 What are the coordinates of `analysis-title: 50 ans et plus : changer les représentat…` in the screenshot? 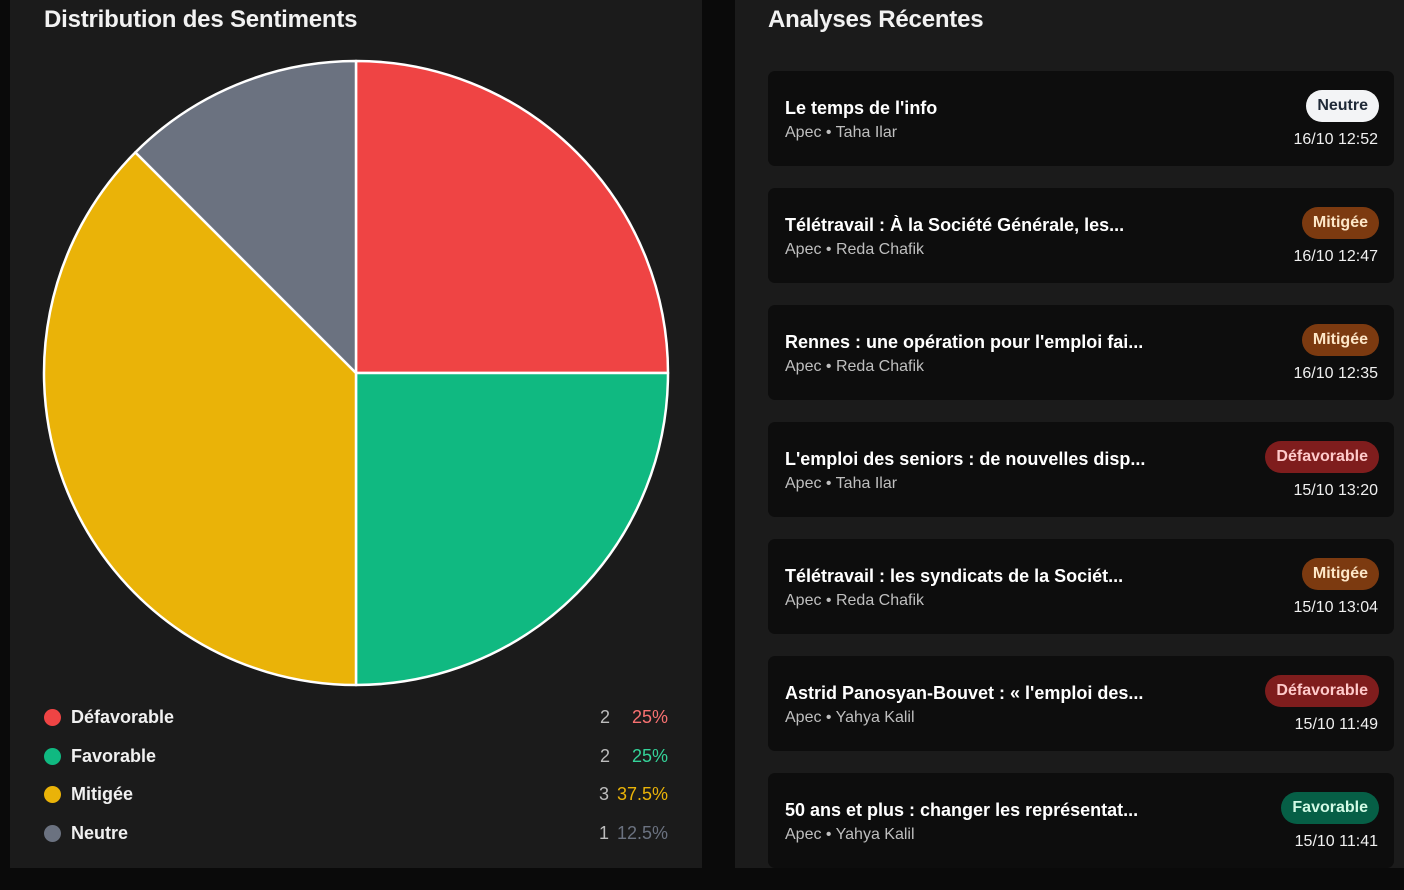 It's located at (962, 810).